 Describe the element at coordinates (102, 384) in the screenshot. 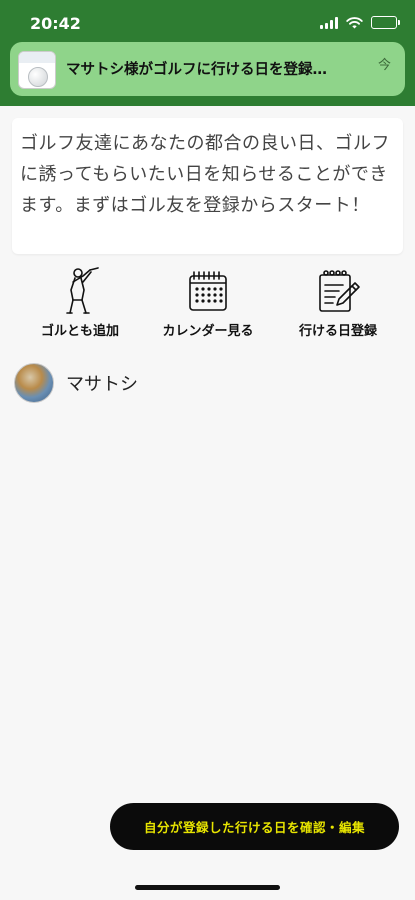

I see `friend-name: マサトシ` at that location.